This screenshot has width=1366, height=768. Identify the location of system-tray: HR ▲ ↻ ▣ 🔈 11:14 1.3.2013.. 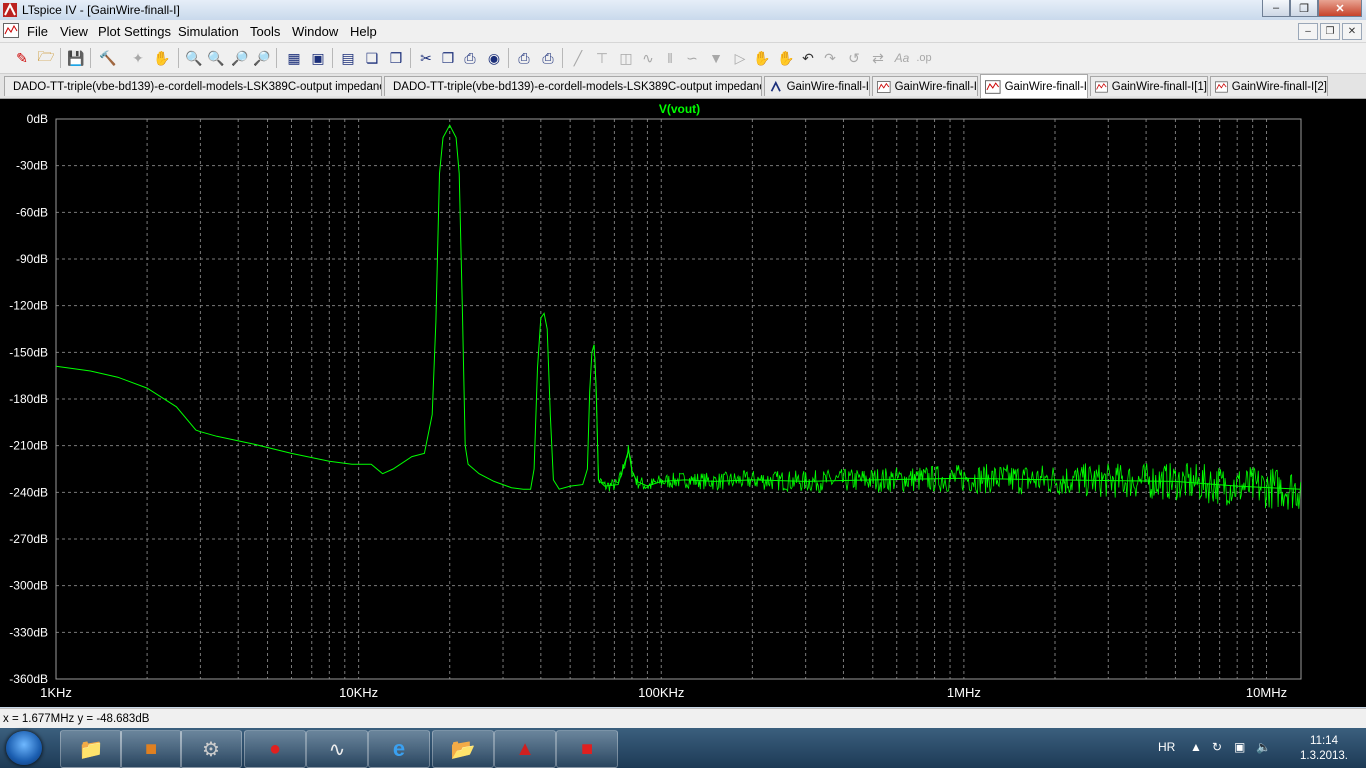
(1256, 748).